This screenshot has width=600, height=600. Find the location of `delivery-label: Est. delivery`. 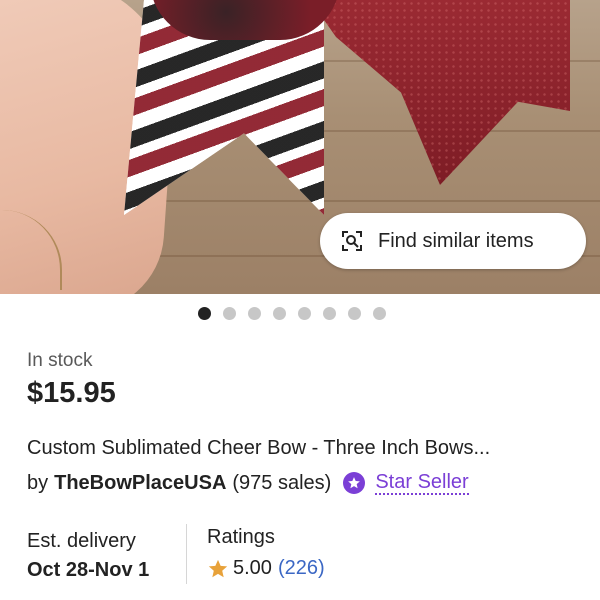

delivery-label: Est. delivery is located at coordinates (81, 541).